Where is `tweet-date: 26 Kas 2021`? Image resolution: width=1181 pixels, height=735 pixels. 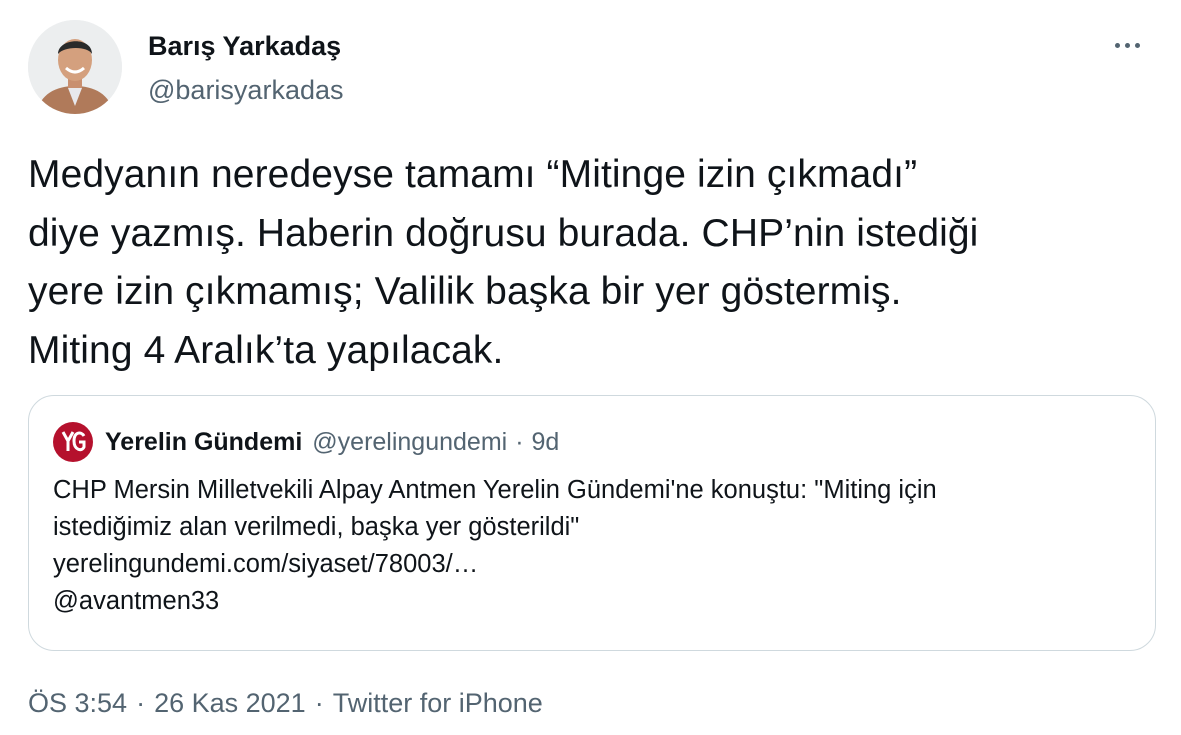
tweet-date: 26 Kas 2021 is located at coordinates (230, 703).